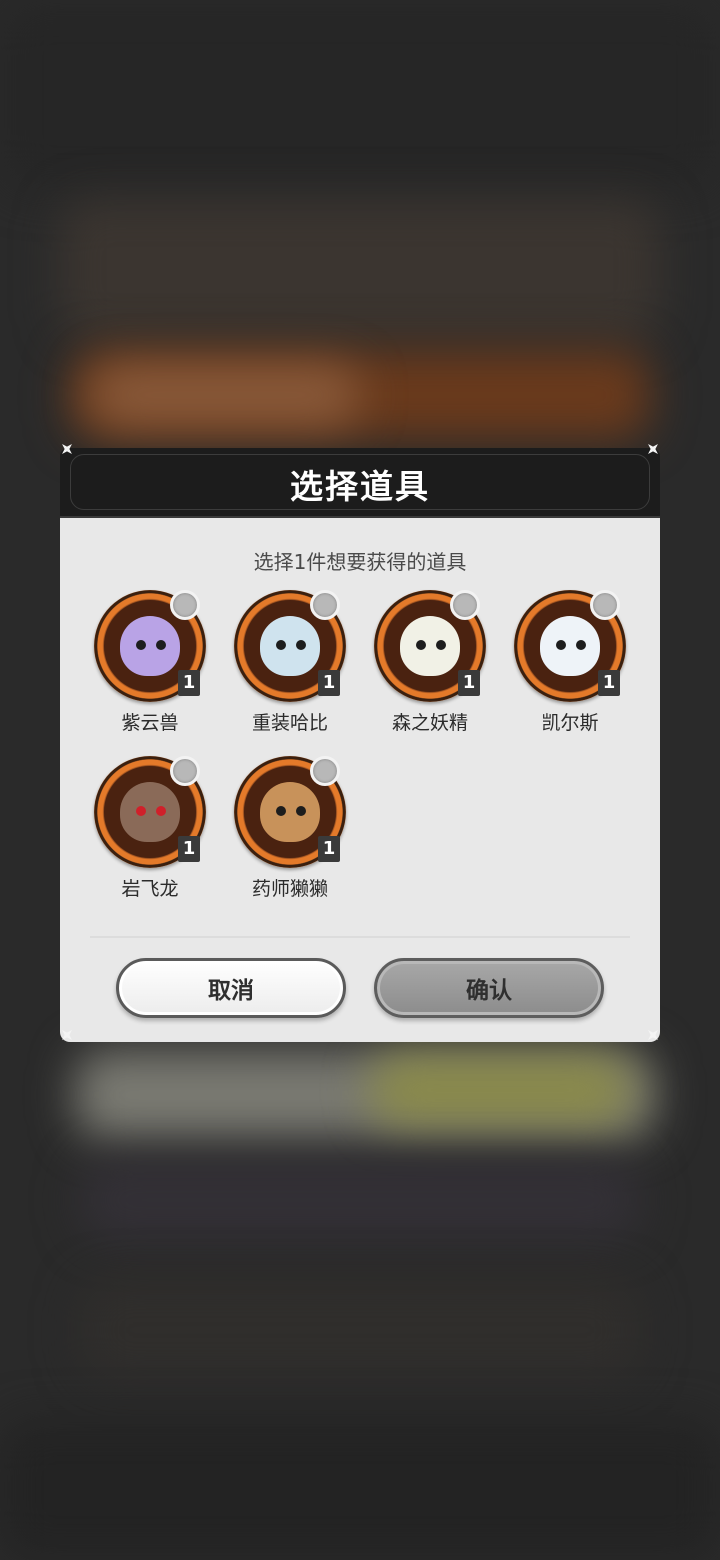 Image resolution: width=720 pixels, height=1560 pixels. I want to click on item-slot: 1 重装哈比, so click(295, 665).